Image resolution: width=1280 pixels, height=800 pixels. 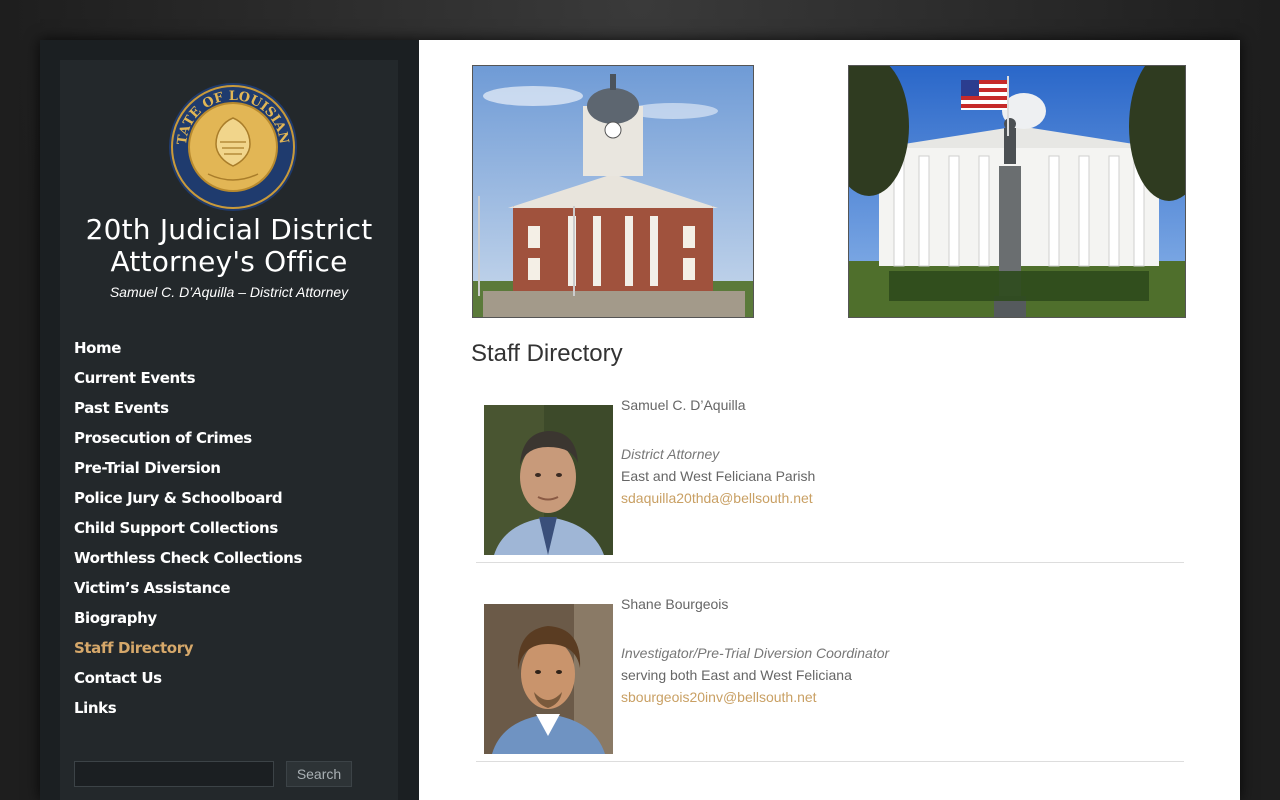 What do you see at coordinates (188, 413) in the screenshot?
I see `nav-item-past-events: Past Events` at bounding box center [188, 413].